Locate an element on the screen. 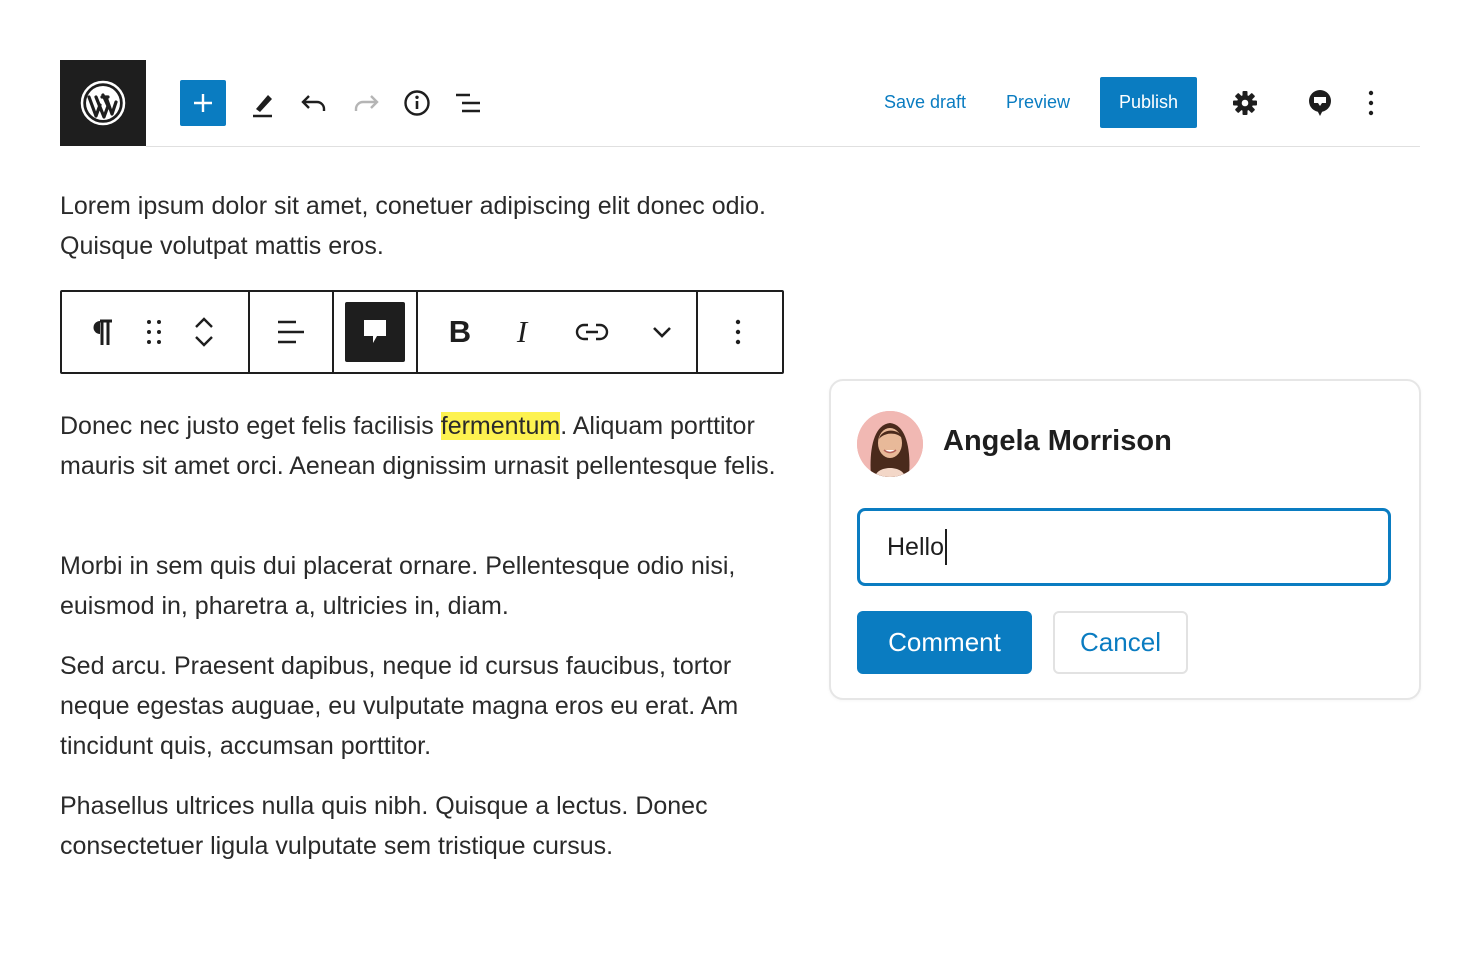  save-draft-button: Save draft is located at coordinates (925, 102).